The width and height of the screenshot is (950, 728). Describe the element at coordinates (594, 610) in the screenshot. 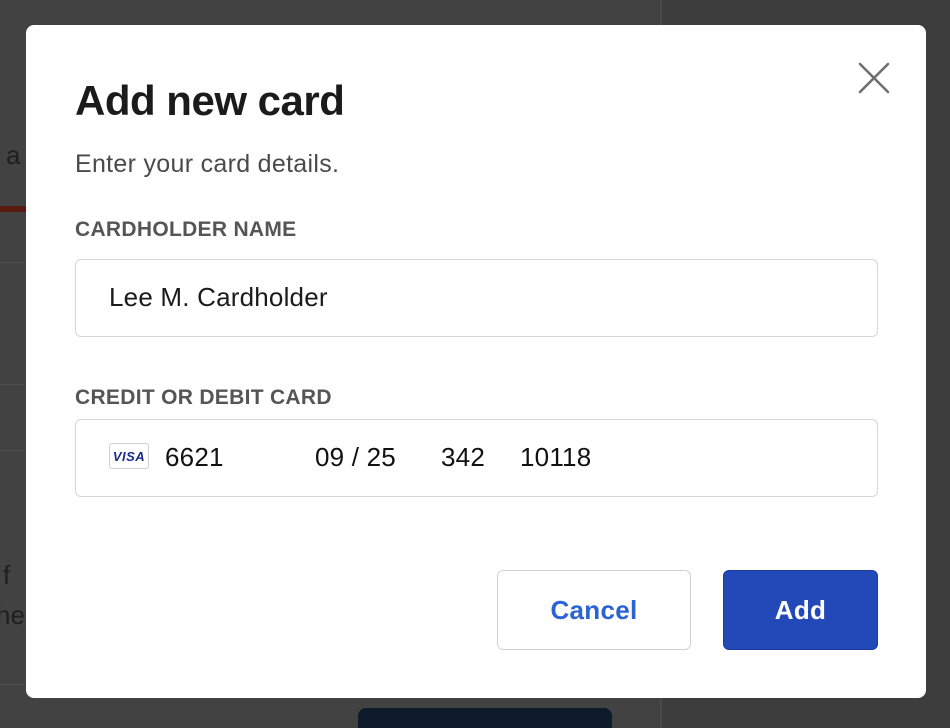

I see `cancel-button: Cancel` at that location.